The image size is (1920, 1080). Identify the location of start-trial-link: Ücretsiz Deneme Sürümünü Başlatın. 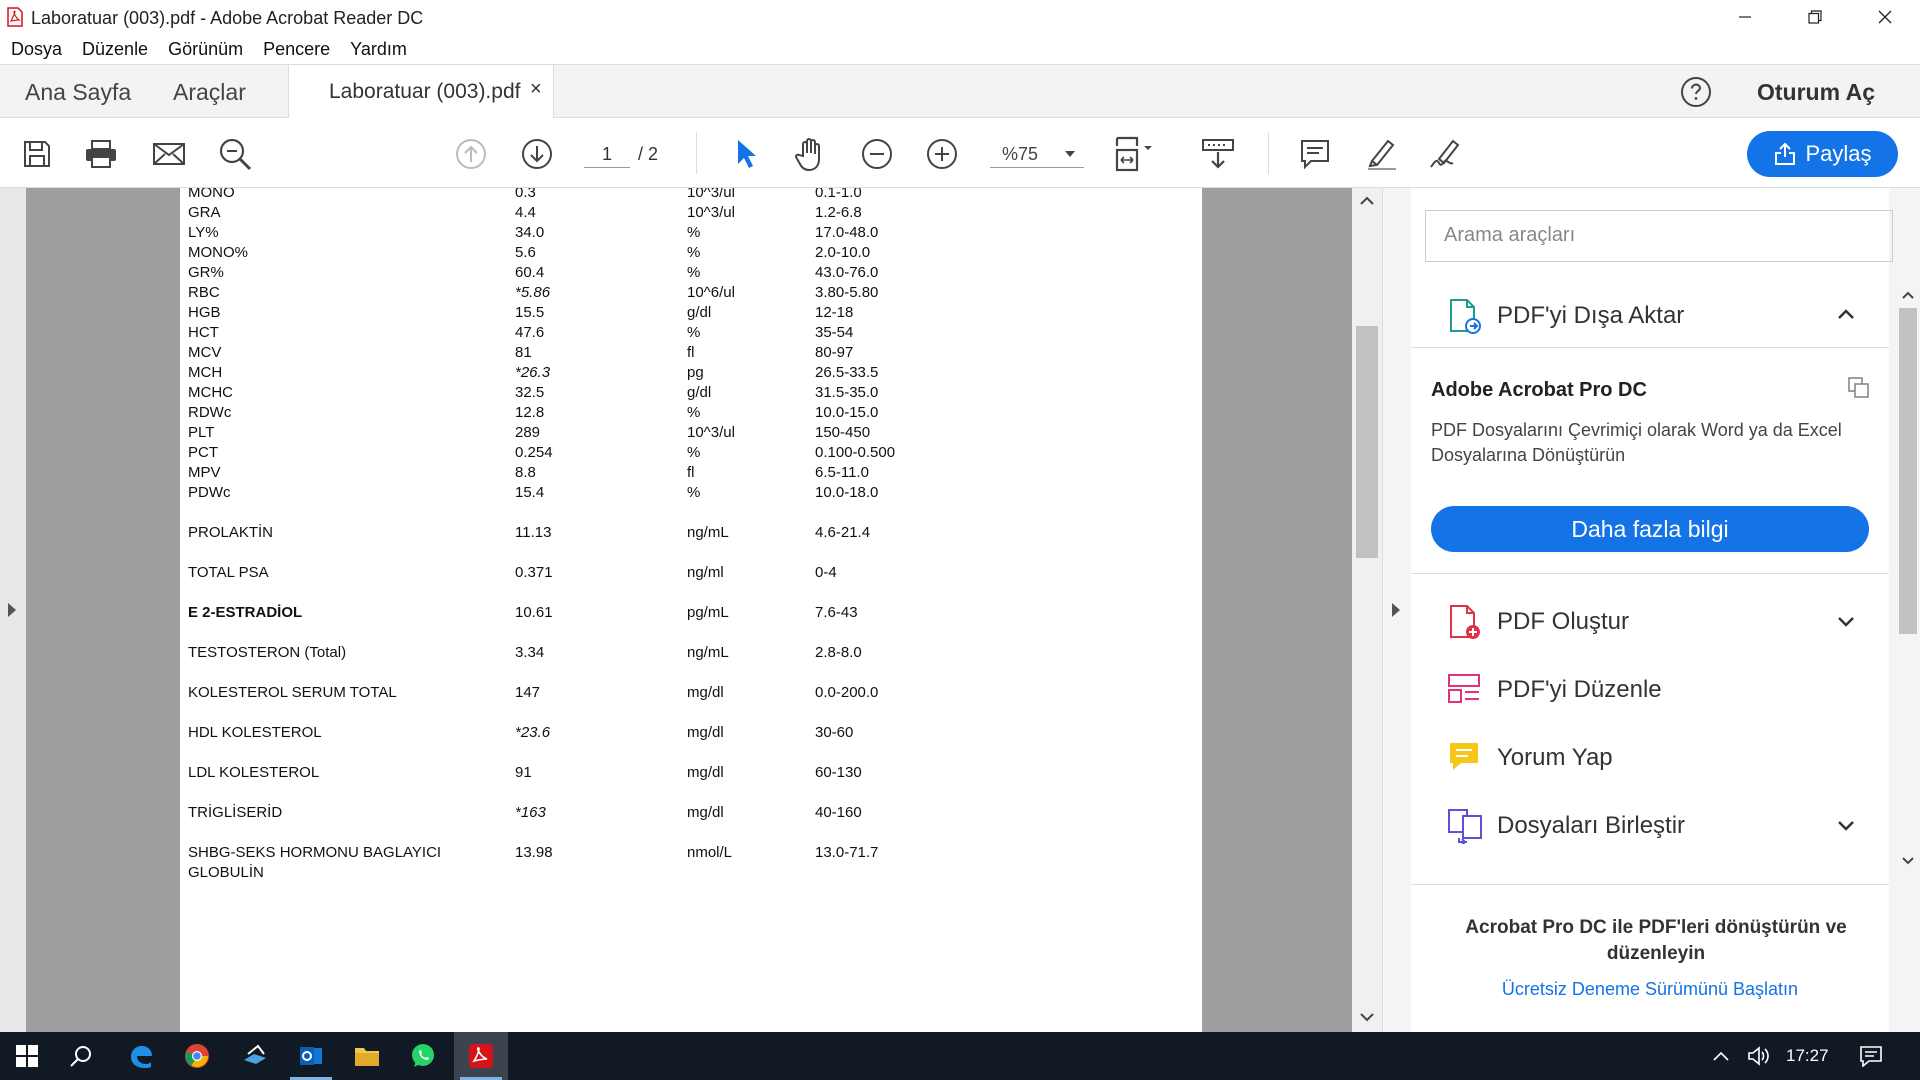
(1650, 989).